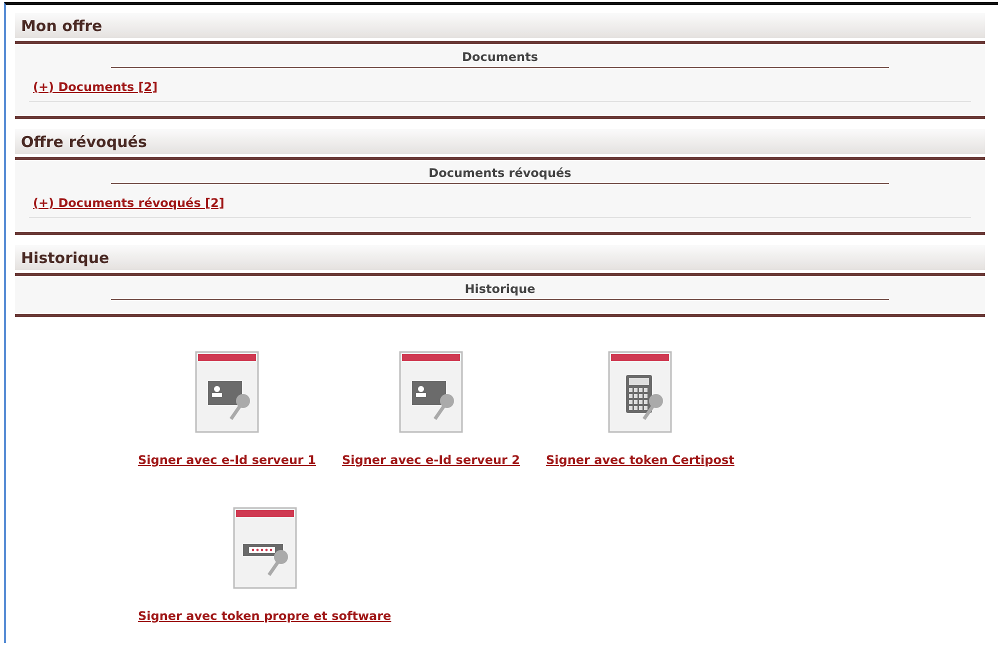 This screenshot has height=646, width=998. Describe the element at coordinates (500, 257) in the screenshot. I see `section-title: Historique` at that location.